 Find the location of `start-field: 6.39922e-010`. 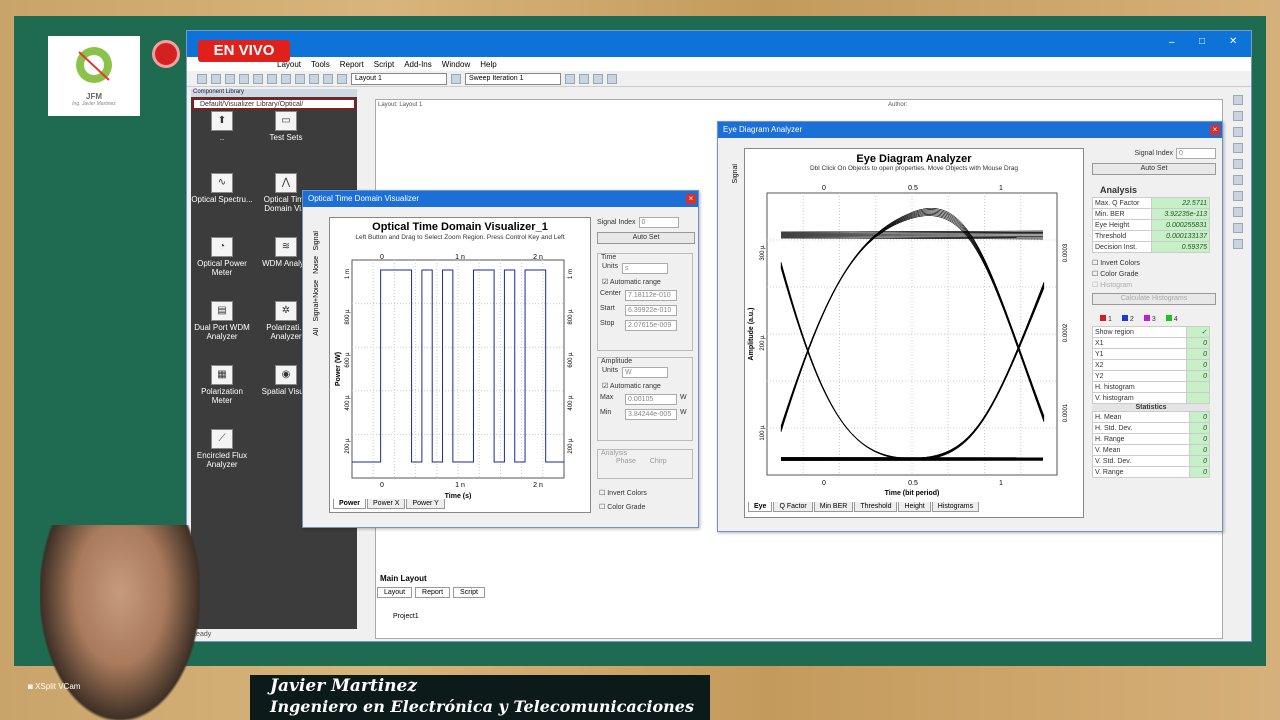

start-field: 6.39922e-010 is located at coordinates (651, 310).